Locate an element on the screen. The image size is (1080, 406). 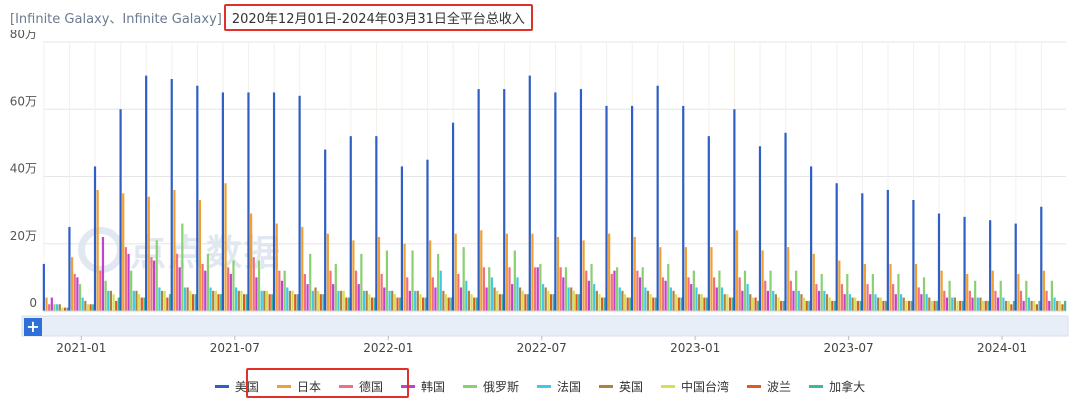
legend-item: 中国台湾 is located at coordinates (695, 386).